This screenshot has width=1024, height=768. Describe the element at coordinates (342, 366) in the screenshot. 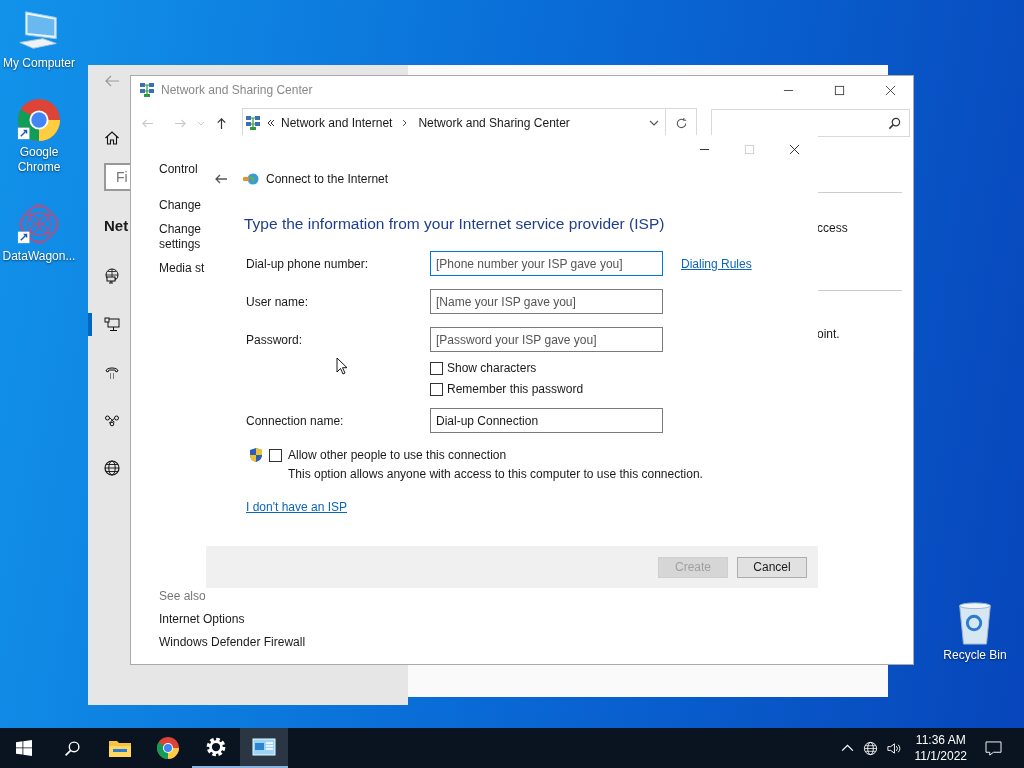

I see `mouse-cursor-icon` at that location.